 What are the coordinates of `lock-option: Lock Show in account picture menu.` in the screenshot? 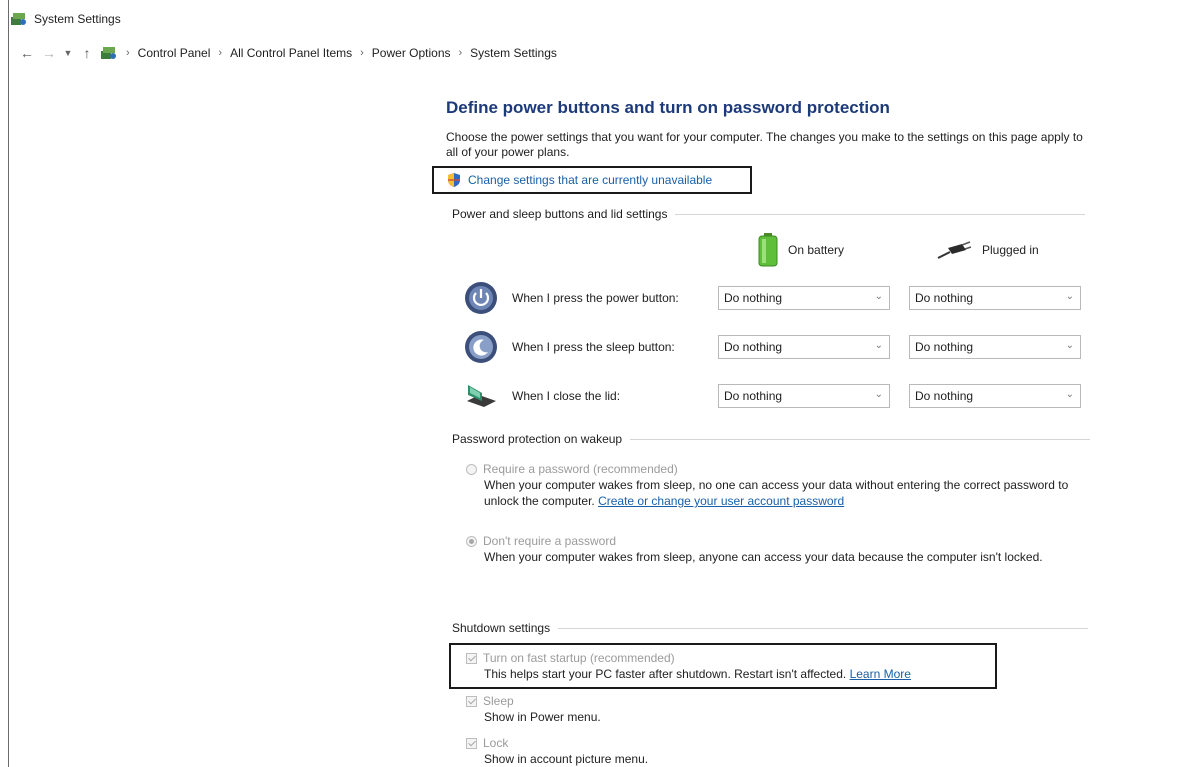 It's located at (776, 751).